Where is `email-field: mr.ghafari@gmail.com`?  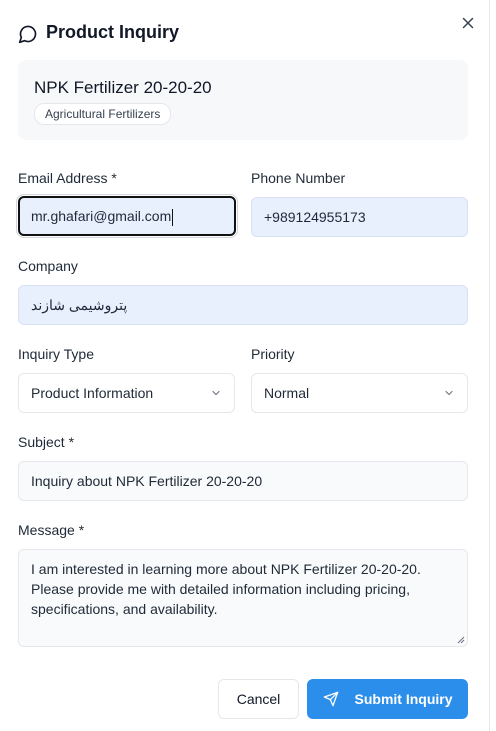 email-field: mr.ghafari@gmail.com is located at coordinates (127, 216).